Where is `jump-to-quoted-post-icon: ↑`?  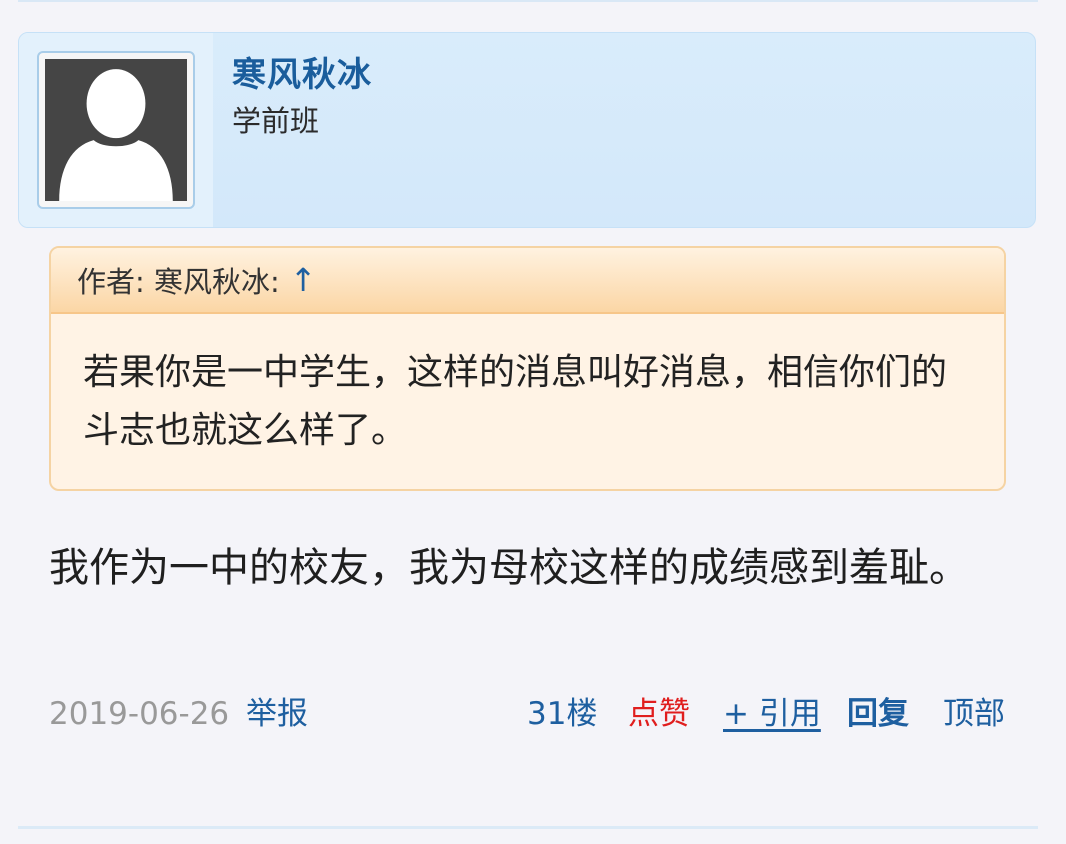 jump-to-quoted-post-icon: ↑ is located at coordinates (303, 280).